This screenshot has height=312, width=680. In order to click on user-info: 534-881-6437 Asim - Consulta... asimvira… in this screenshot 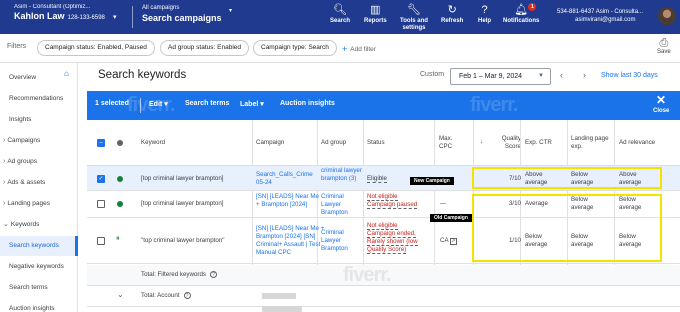, I will do `click(600, 16)`.